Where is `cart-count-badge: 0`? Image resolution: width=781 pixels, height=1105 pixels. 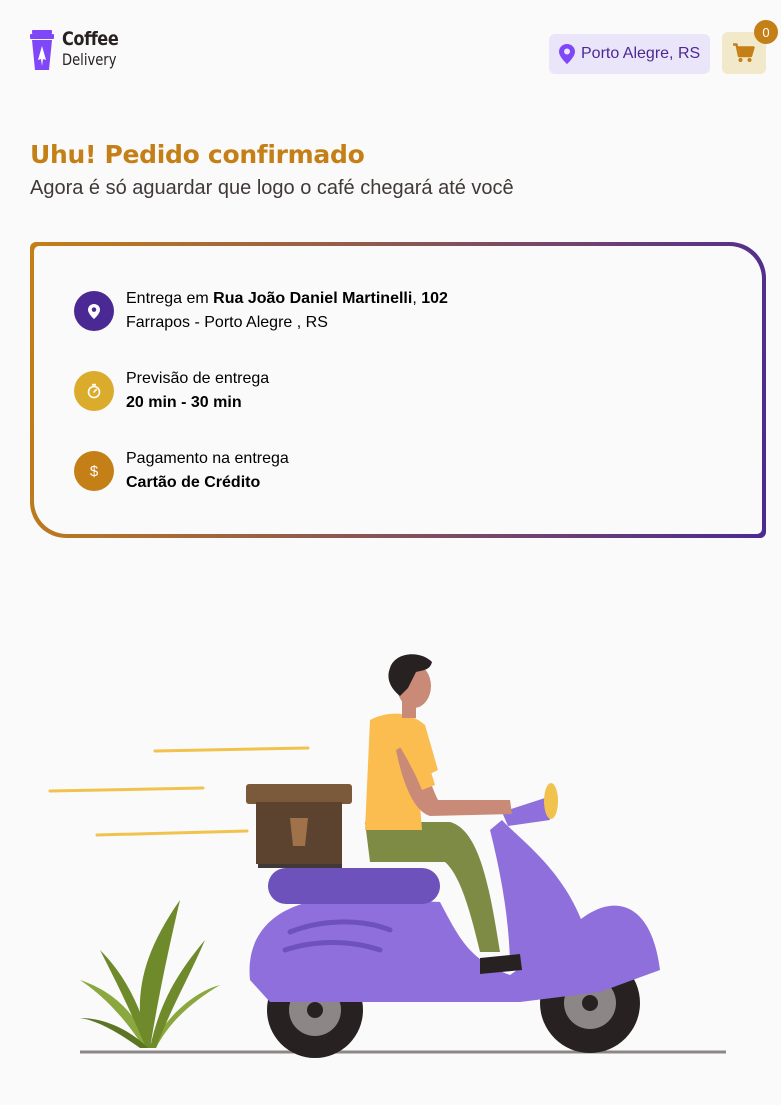 cart-count-badge: 0 is located at coordinates (766, 32).